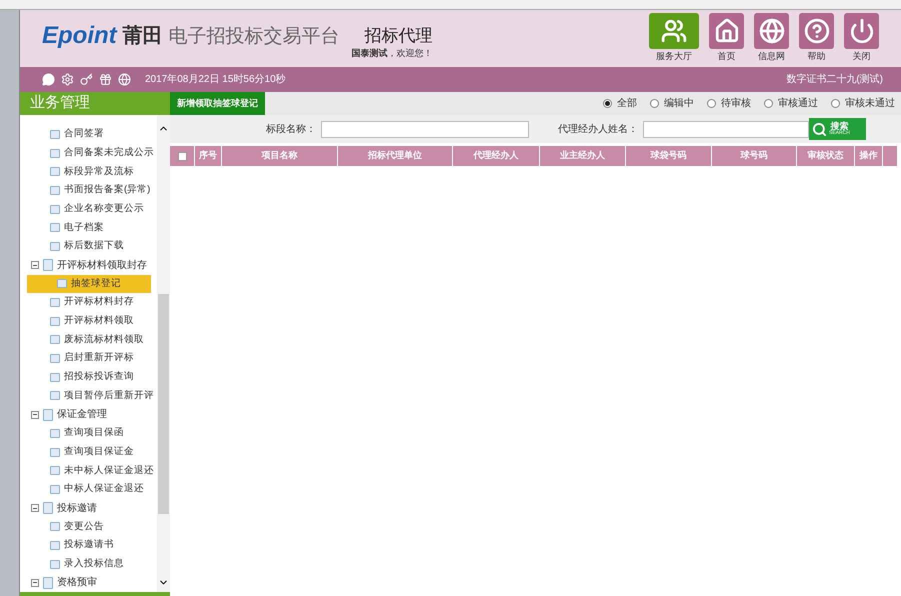 The image size is (901, 596). What do you see at coordinates (88, 508) in the screenshot?
I see `menu-group: 投标邀请` at bounding box center [88, 508].